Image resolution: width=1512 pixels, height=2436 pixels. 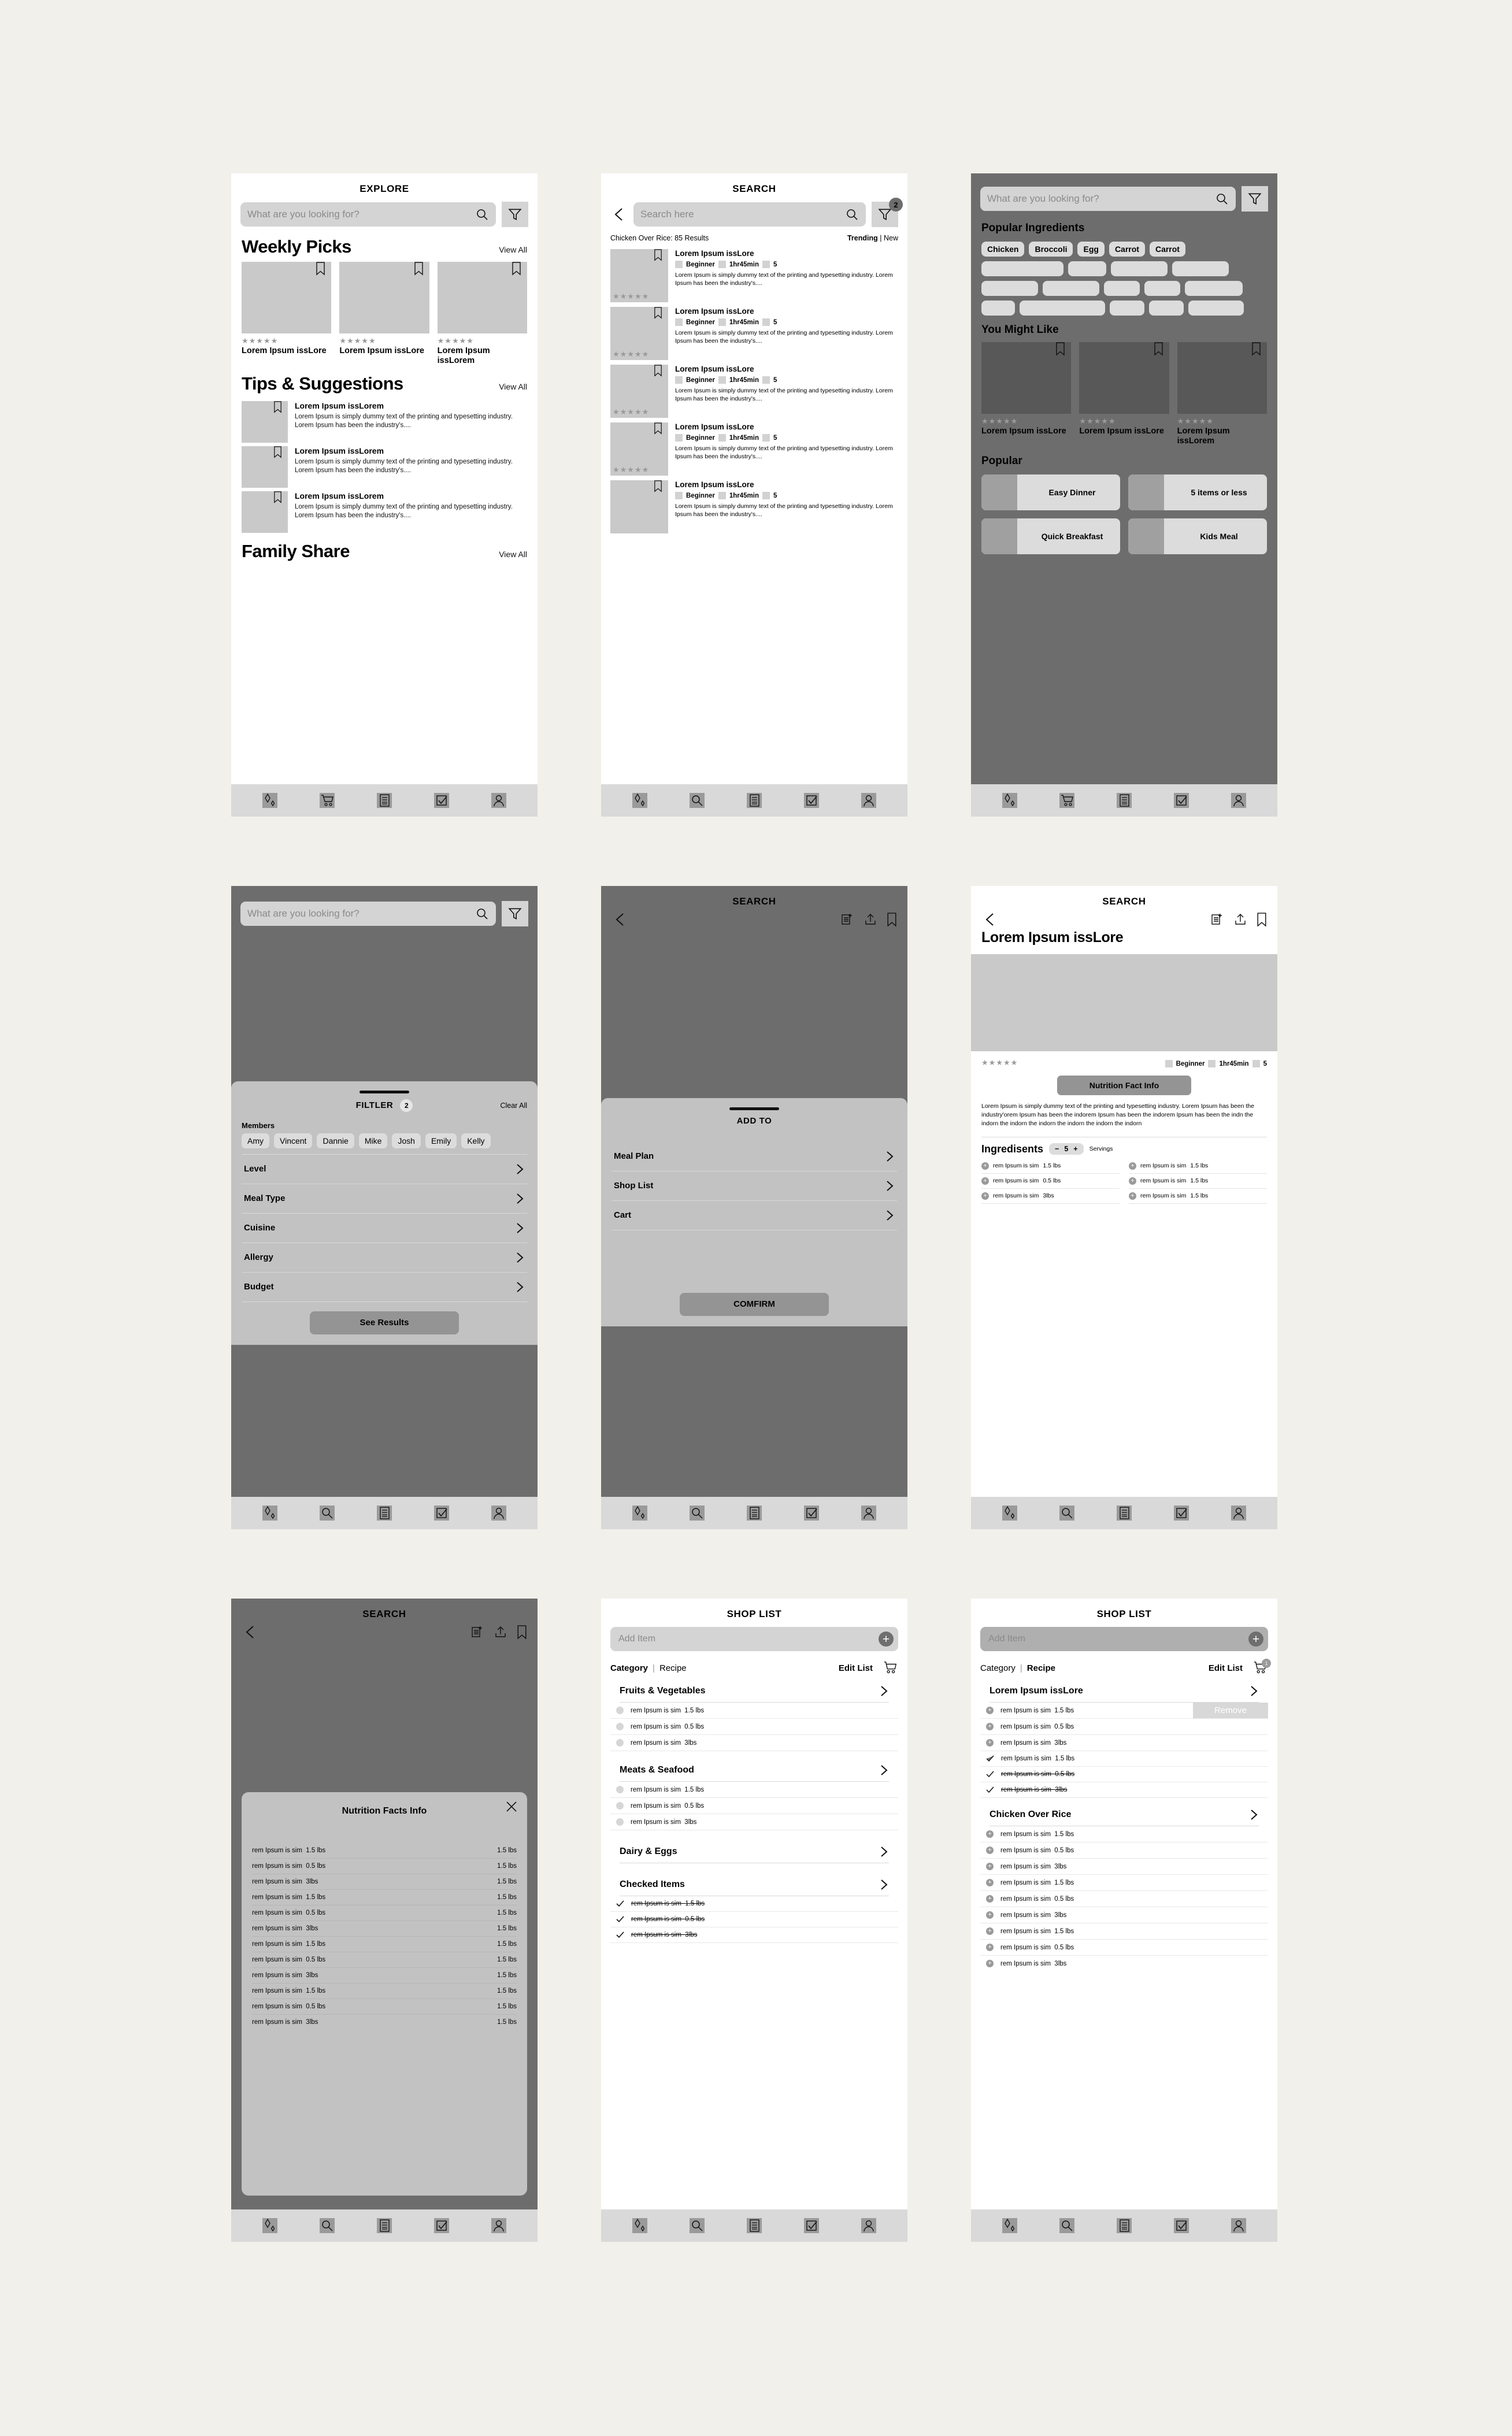 I want to click on see-results-button: See Results, so click(x=384, y=1322).